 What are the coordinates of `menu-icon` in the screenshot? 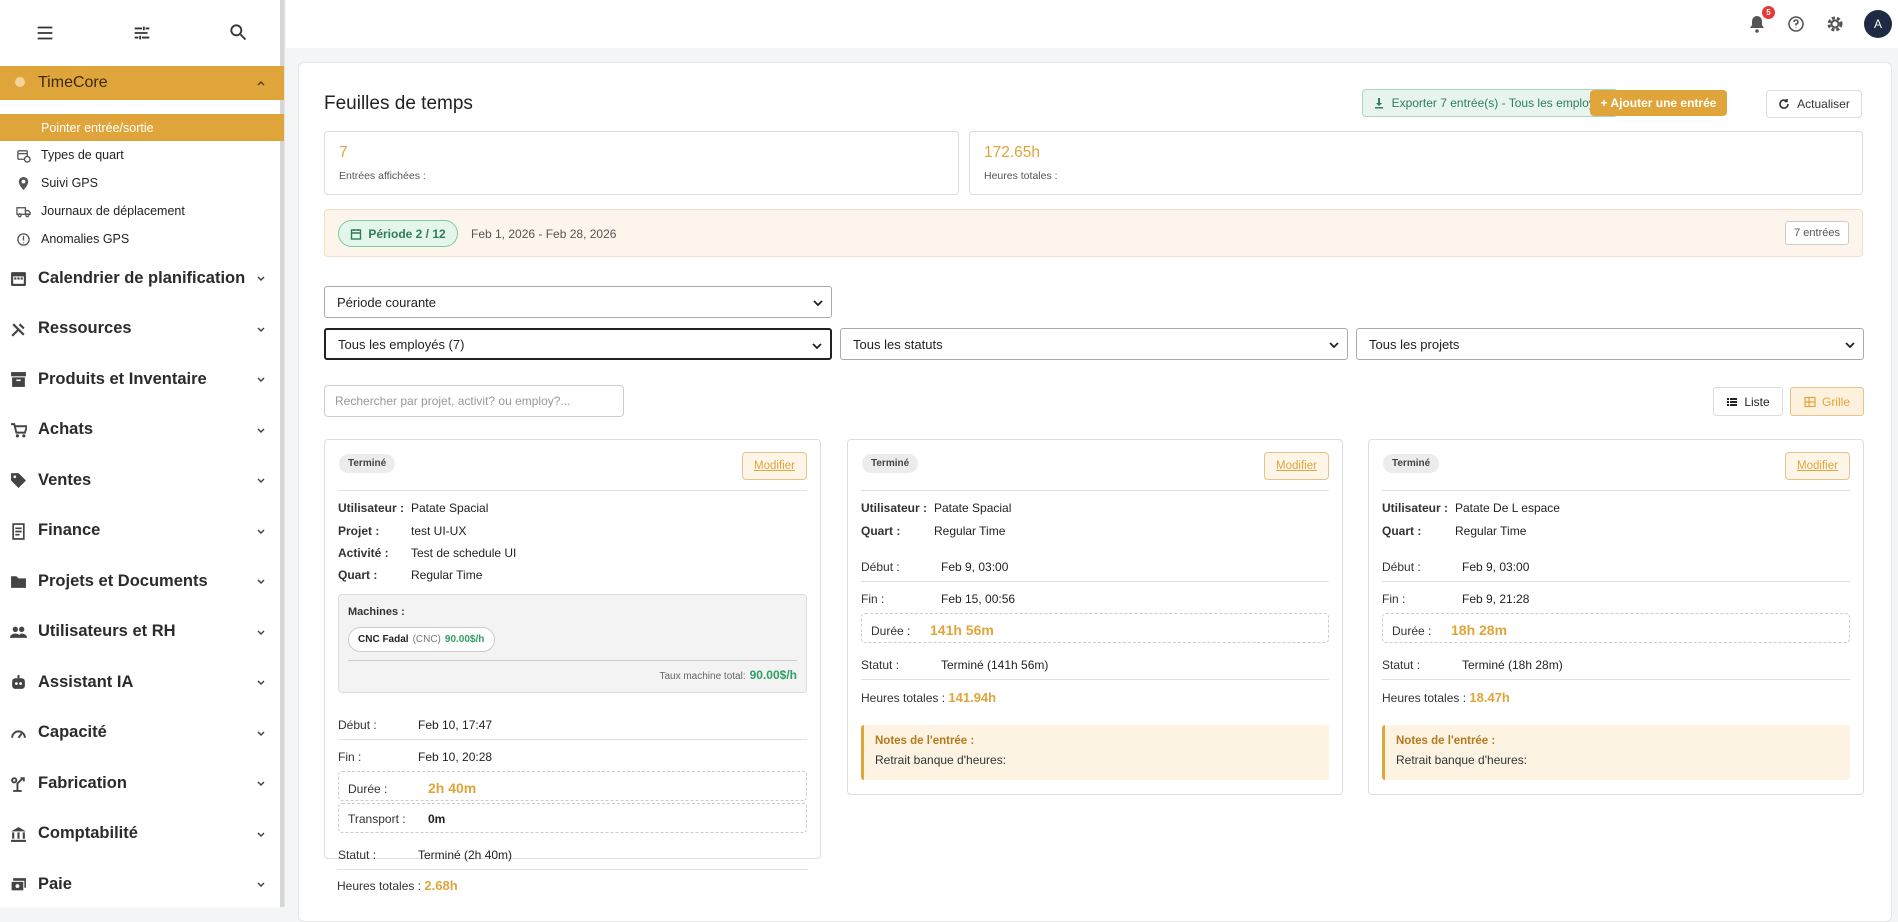 It's located at (45, 33).